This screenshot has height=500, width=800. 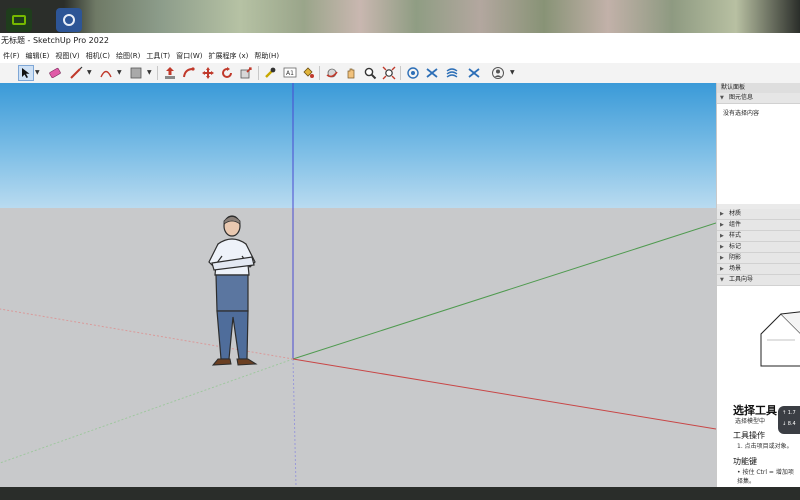 I want to click on green-axis-negative, so click(x=147, y=411).